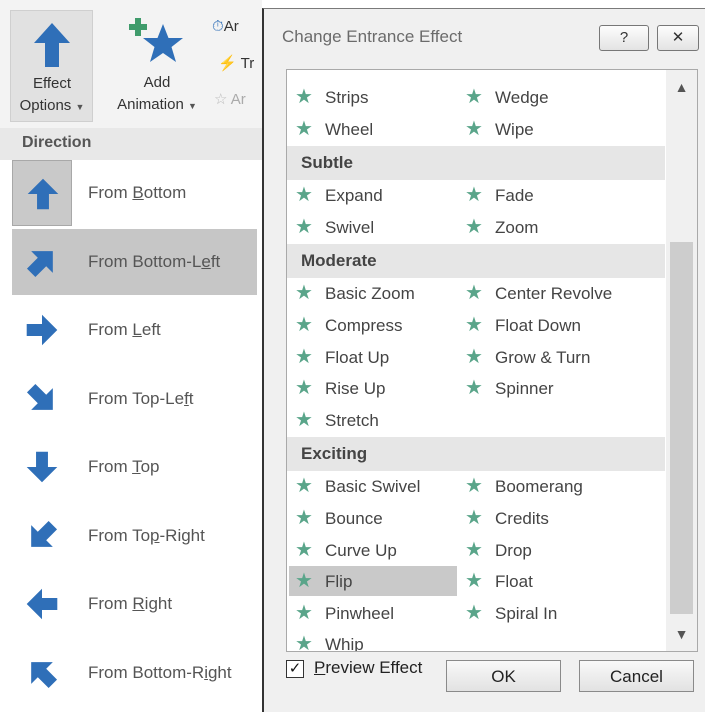 The height and width of the screenshot is (712, 705). I want to click on timer-icon: ⏱, so click(218, 26).